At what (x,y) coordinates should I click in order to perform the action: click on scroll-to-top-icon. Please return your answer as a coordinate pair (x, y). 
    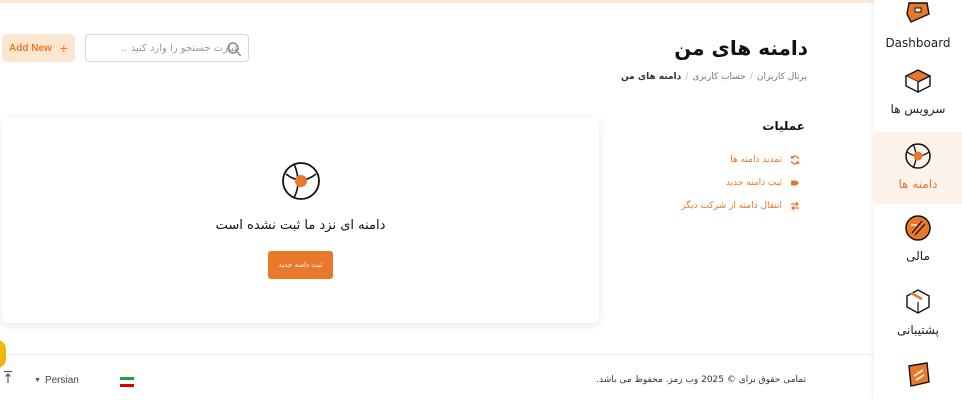
    Looking at the image, I should click on (8, 377).